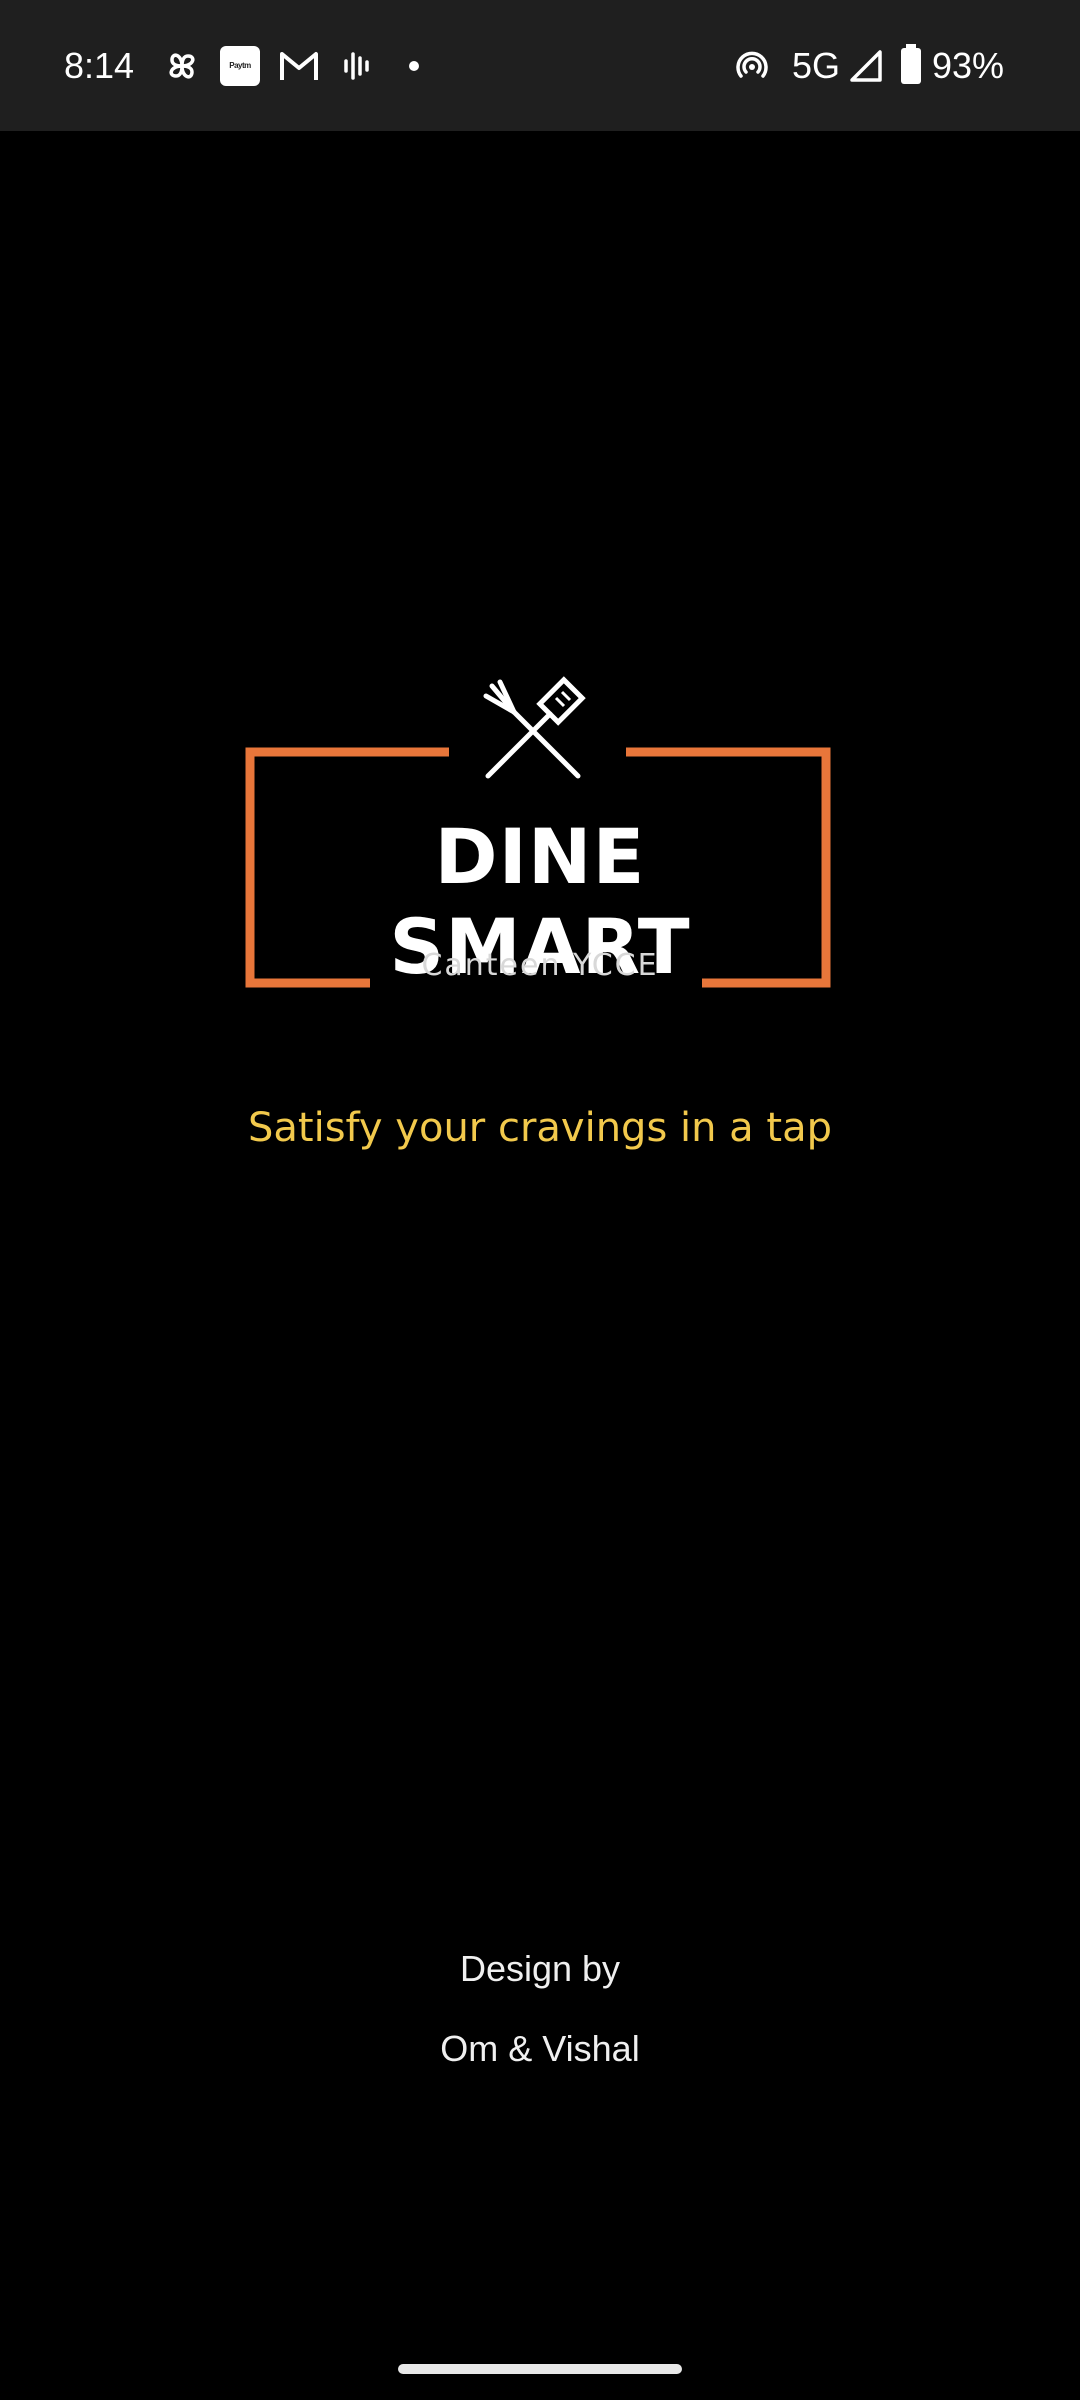 This screenshot has height=2400, width=1080. What do you see at coordinates (540, 1128) in the screenshot?
I see `tagline: Satisfy your cravings in a tap` at bounding box center [540, 1128].